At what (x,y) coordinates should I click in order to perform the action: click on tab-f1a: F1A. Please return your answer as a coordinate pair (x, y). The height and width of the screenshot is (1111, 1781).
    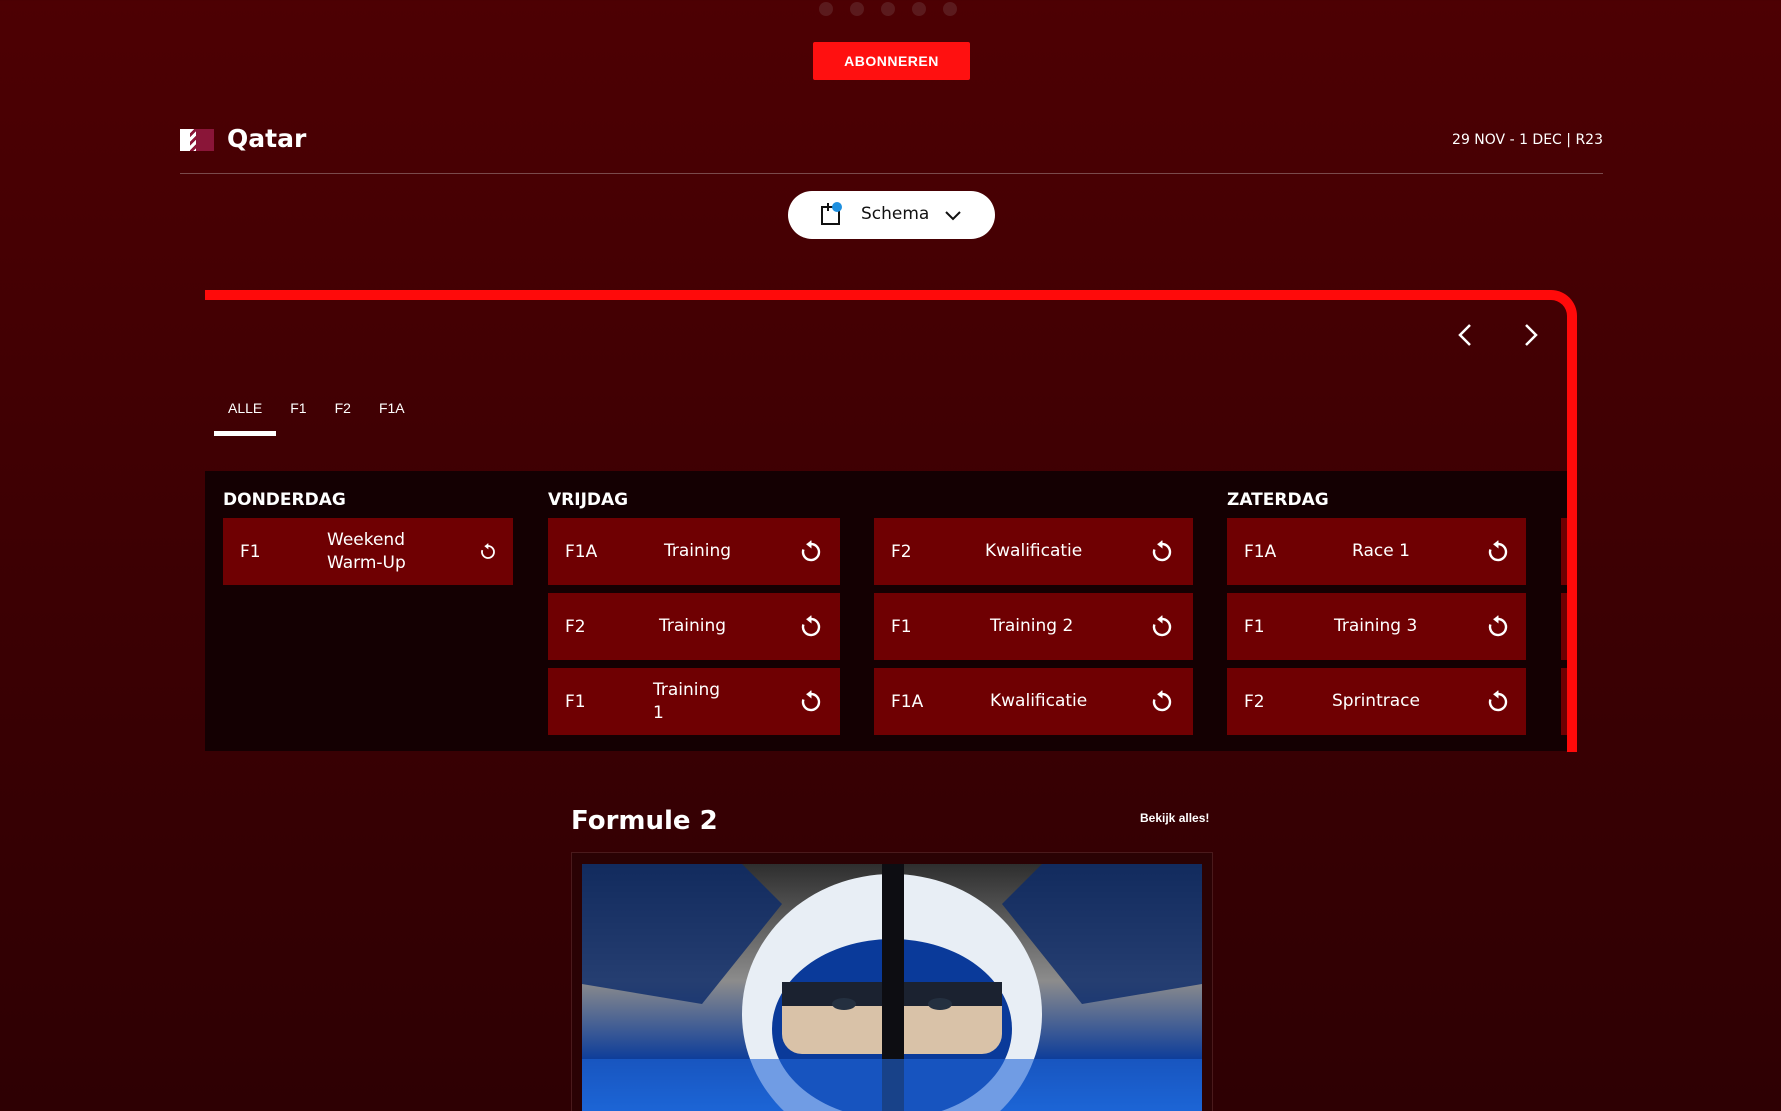
    Looking at the image, I should click on (392, 418).